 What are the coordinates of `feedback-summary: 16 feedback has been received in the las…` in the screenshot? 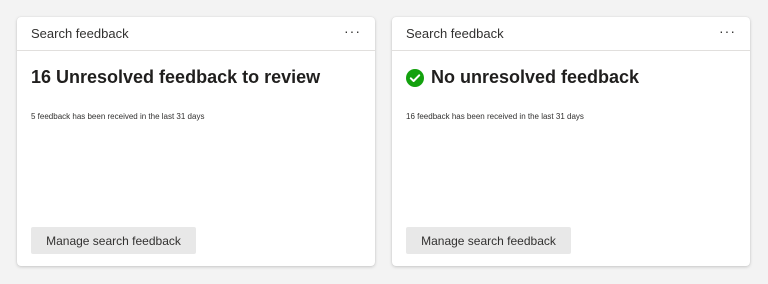 It's located at (495, 116).